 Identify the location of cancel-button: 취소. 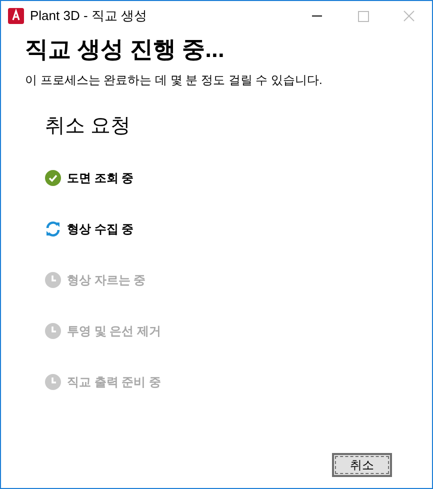
(362, 465).